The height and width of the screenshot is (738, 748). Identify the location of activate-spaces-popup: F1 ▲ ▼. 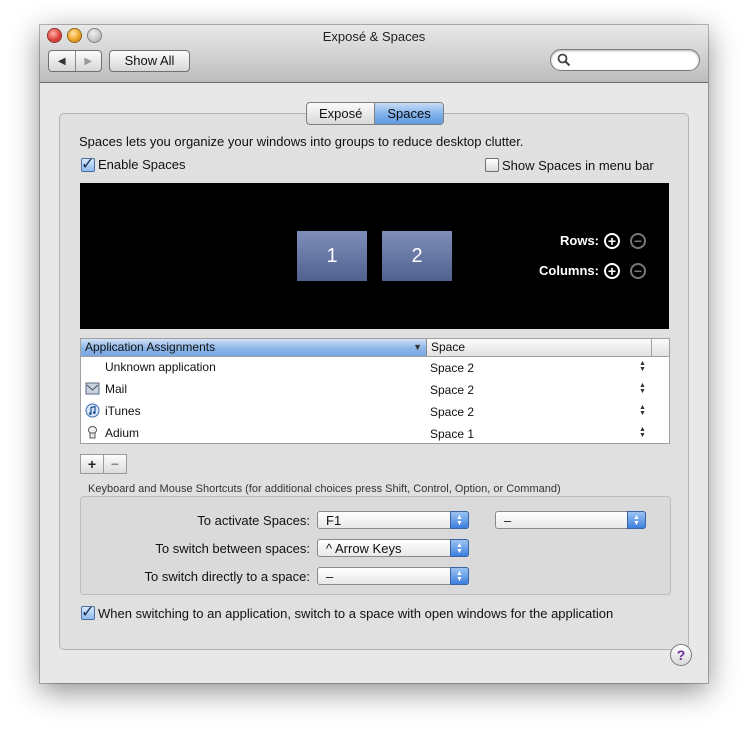
(393, 520).